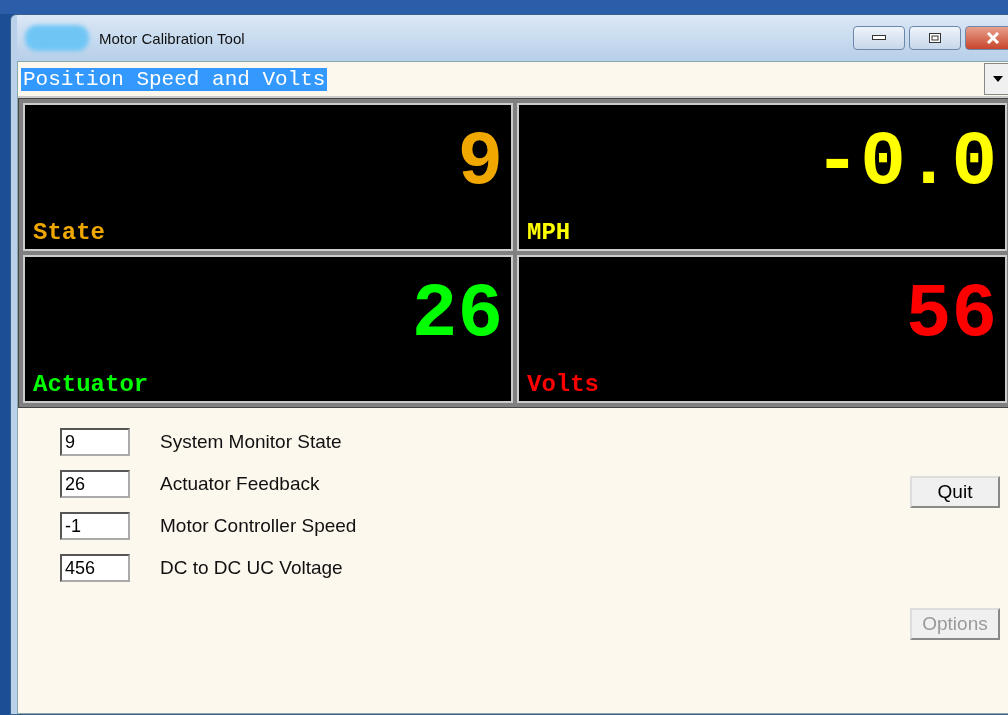  Describe the element at coordinates (993, 38) in the screenshot. I see `close-icon` at that location.